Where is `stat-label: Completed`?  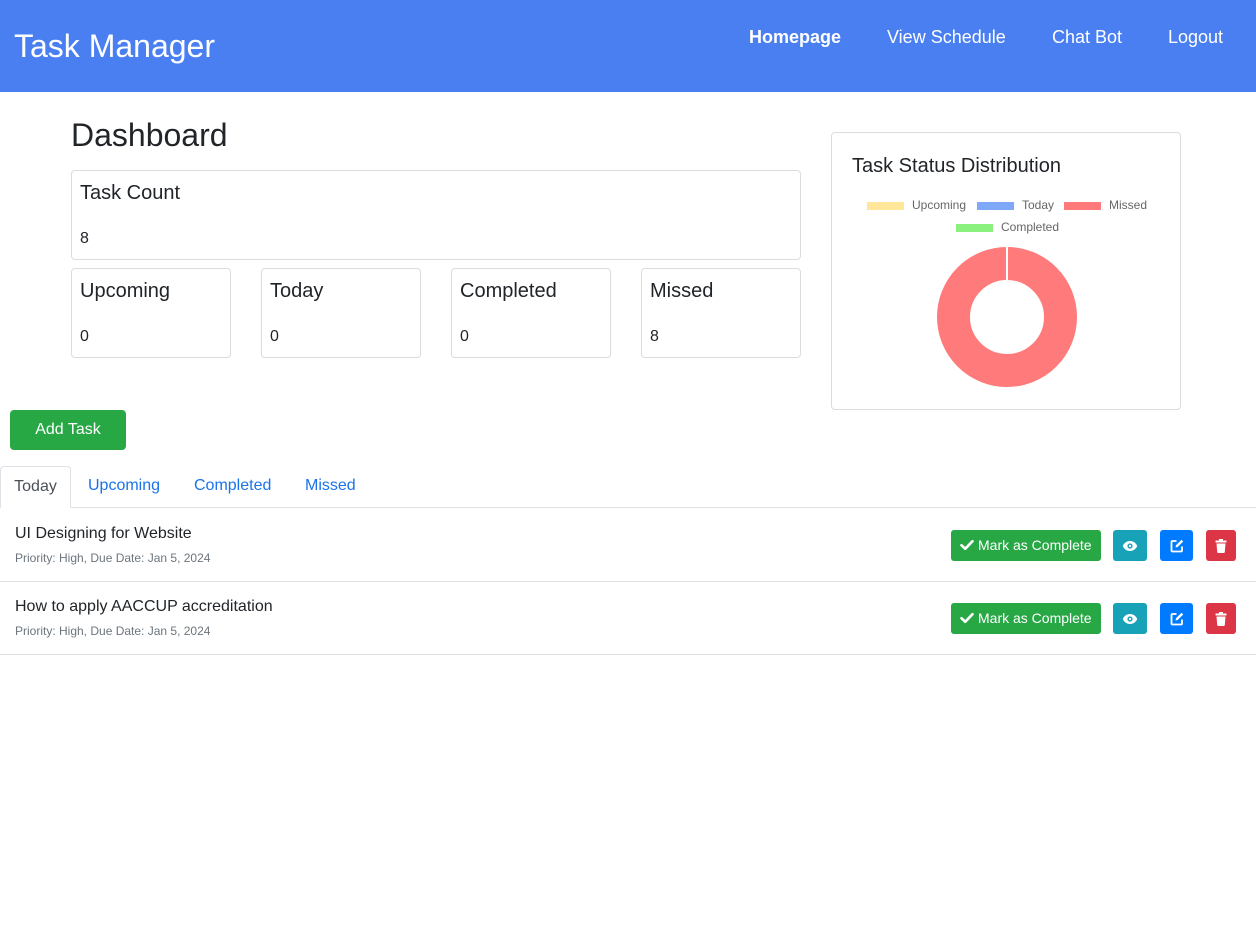
stat-label: Completed is located at coordinates (508, 291).